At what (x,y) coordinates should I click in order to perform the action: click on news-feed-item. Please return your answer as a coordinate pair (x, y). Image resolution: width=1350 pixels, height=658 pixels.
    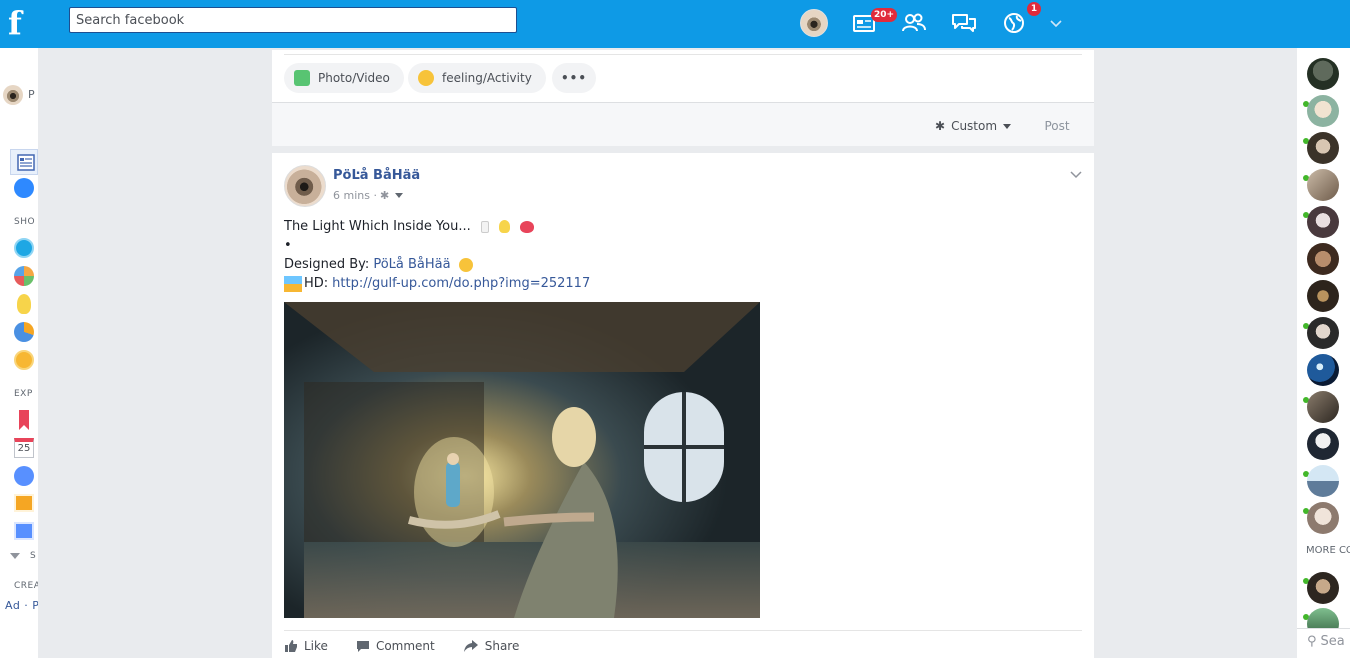
    Looking at the image, I should click on (24, 162).